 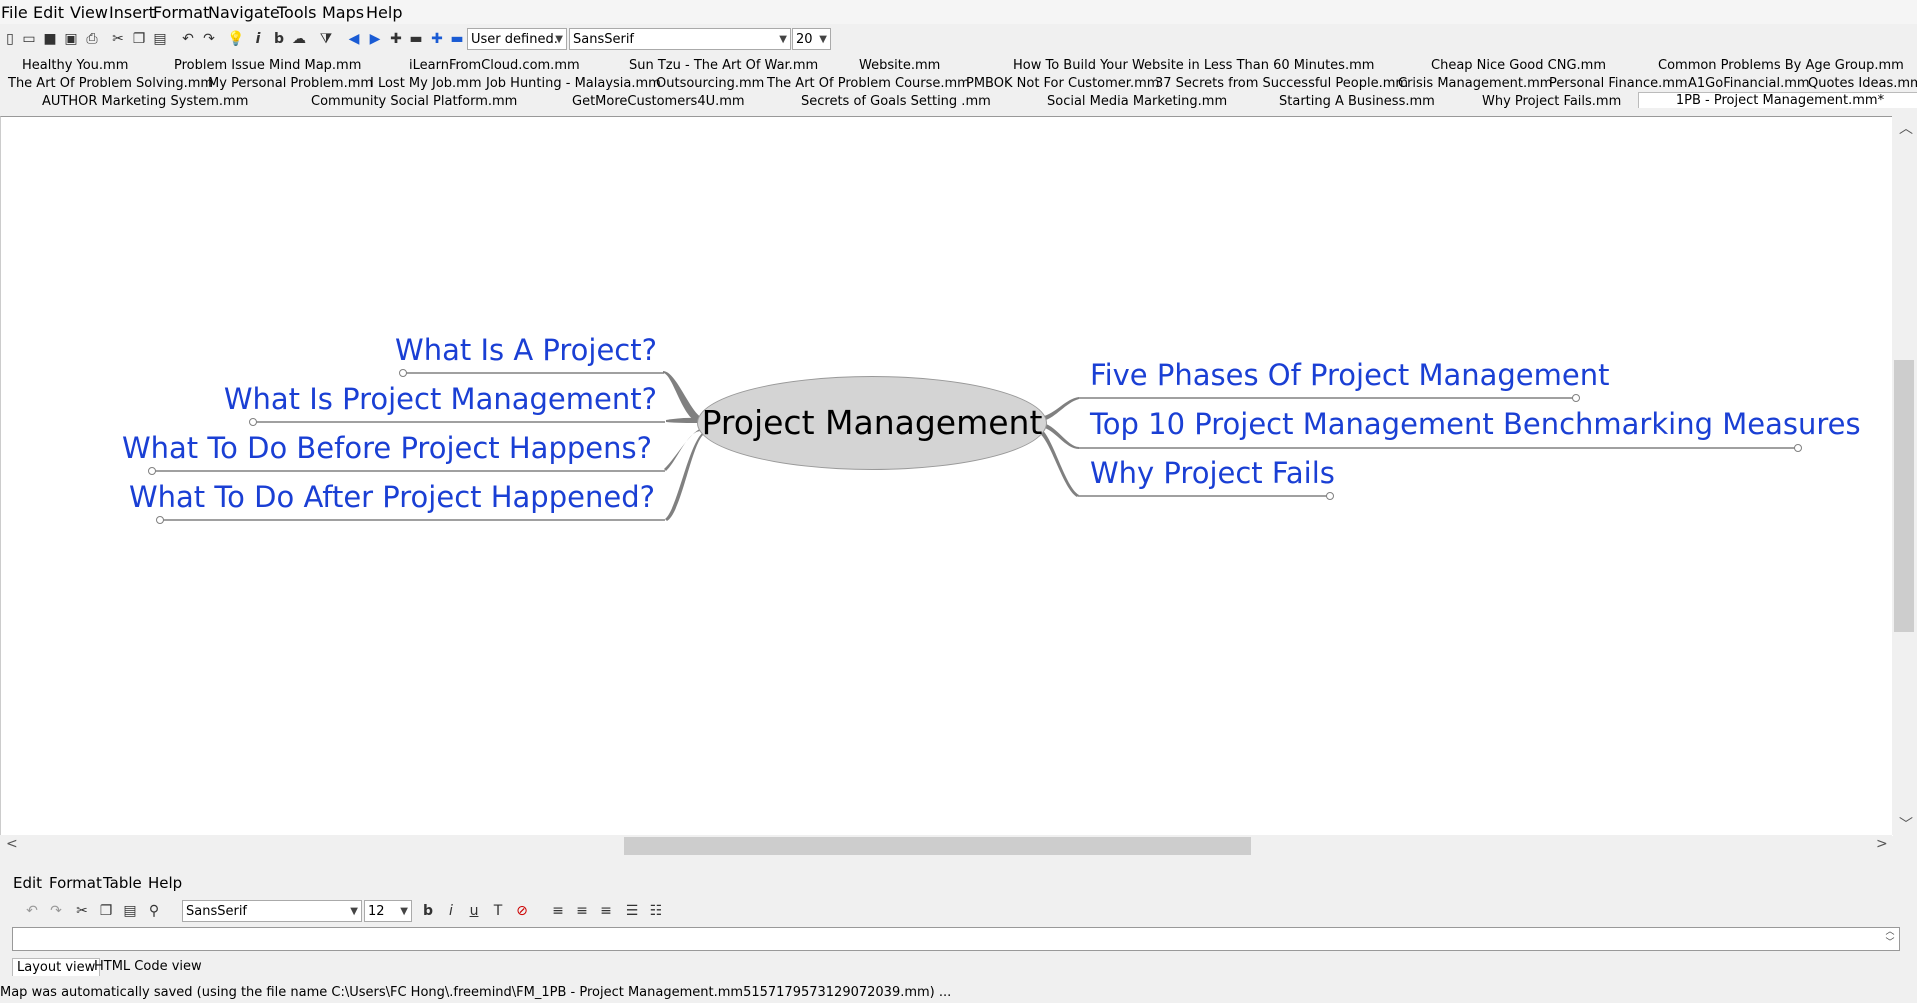 I want to click on tab-map: Common Problems By Age Group.mm, so click(x=1781, y=65).